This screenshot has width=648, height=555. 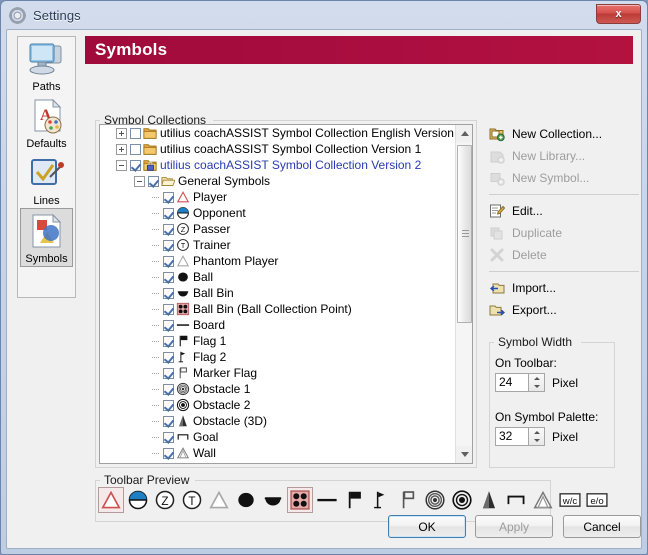 What do you see at coordinates (277, 261) in the screenshot?
I see `tree-row: Phantom Player` at bounding box center [277, 261].